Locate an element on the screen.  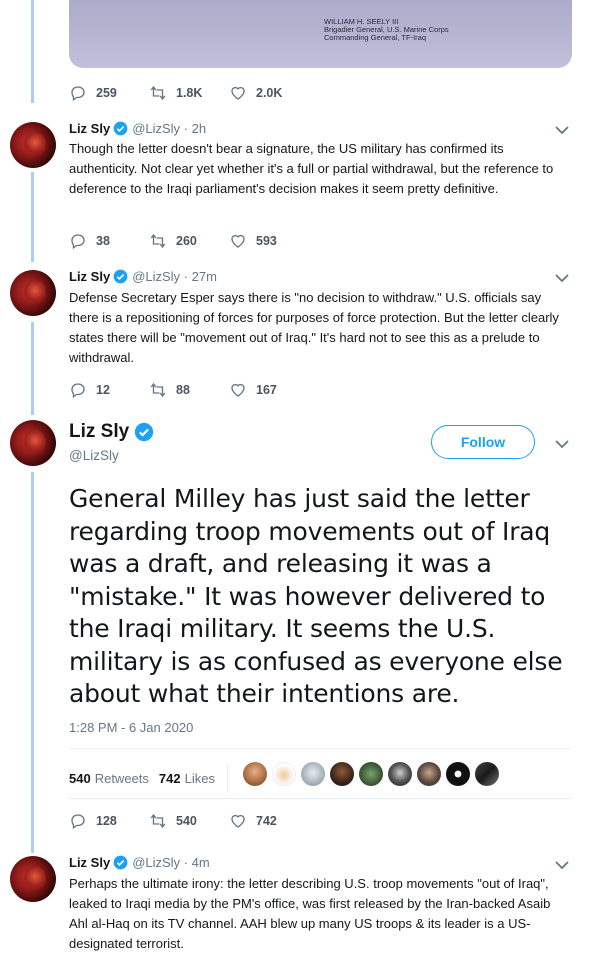
like-button: 742 is located at coordinates (269, 821).